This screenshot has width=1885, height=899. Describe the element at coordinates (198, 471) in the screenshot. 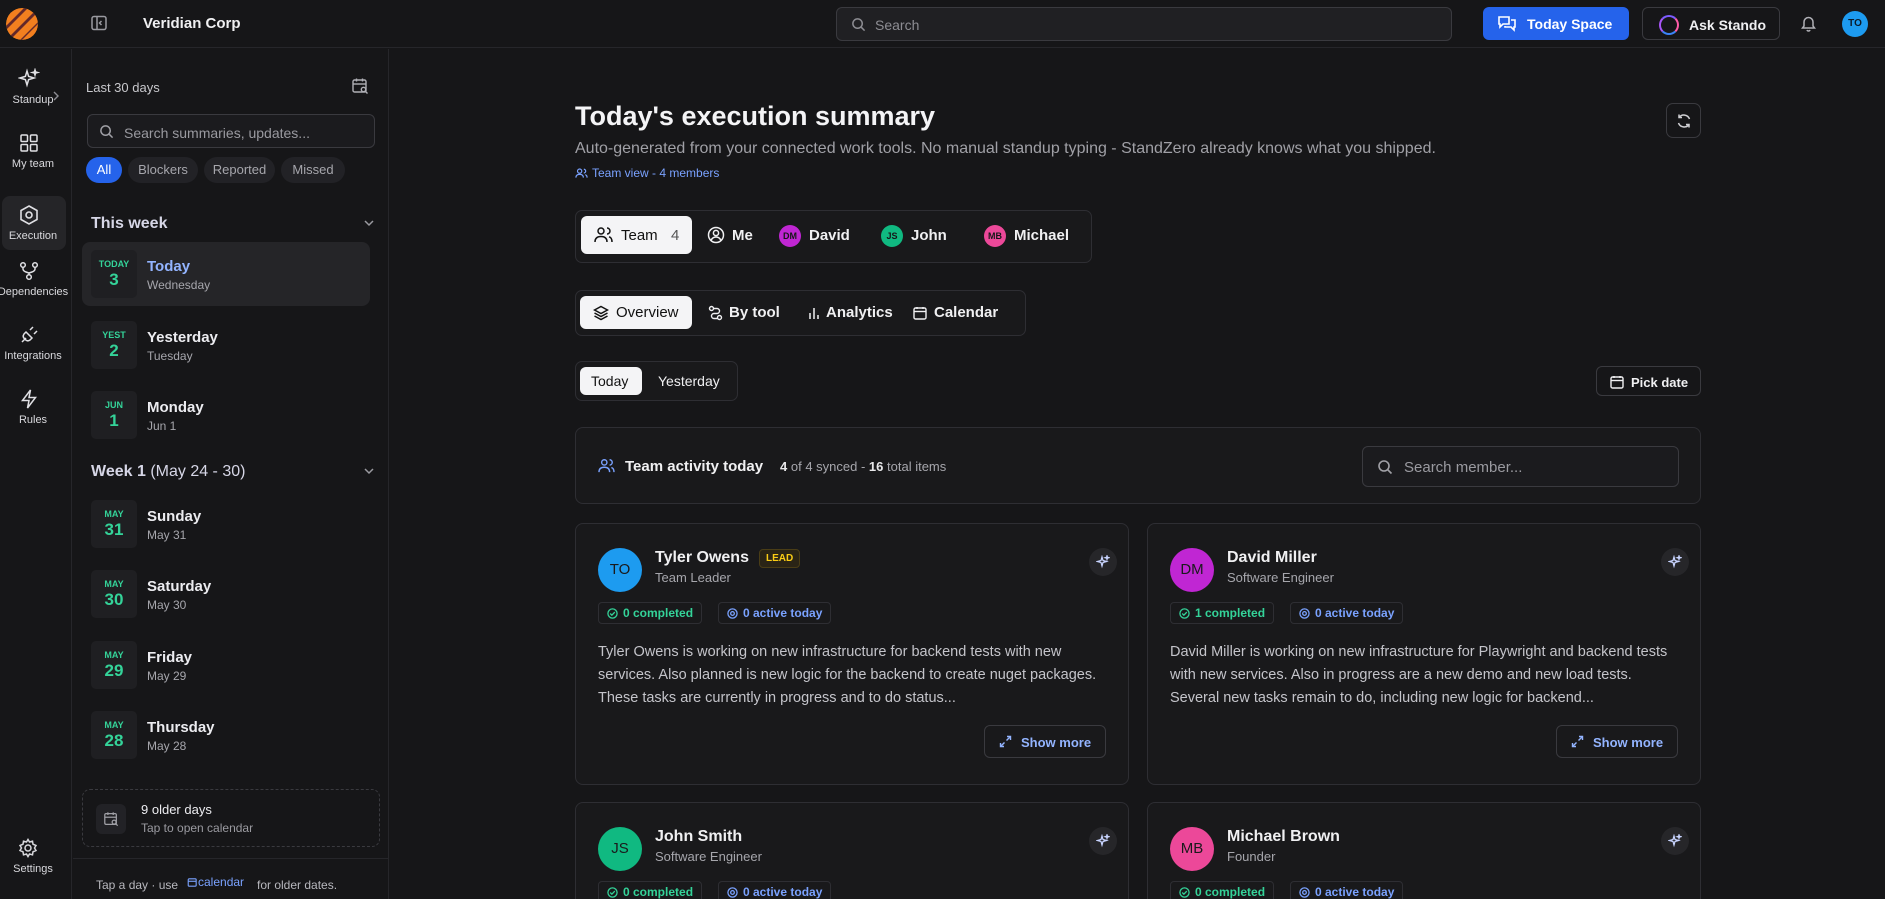

I see `group-range: (May 24 - 30)` at that location.